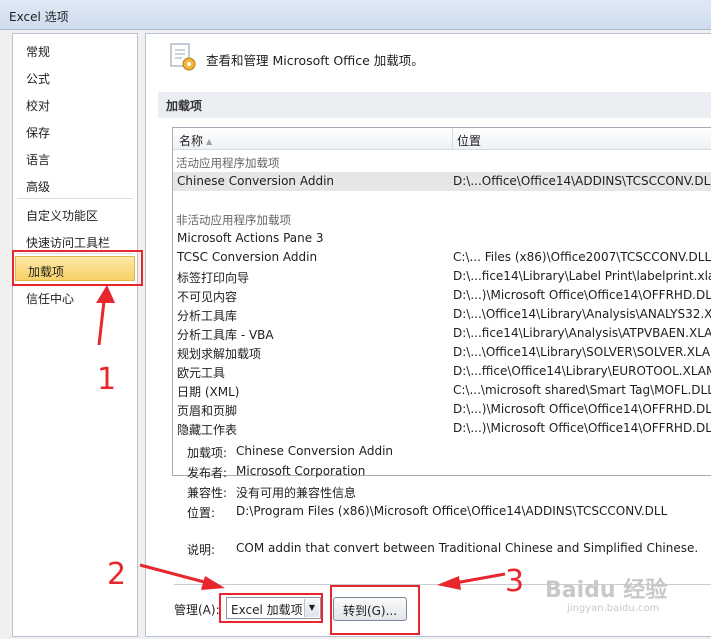  What do you see at coordinates (117, 574) in the screenshot?
I see `annotation-number-2: 2` at bounding box center [117, 574].